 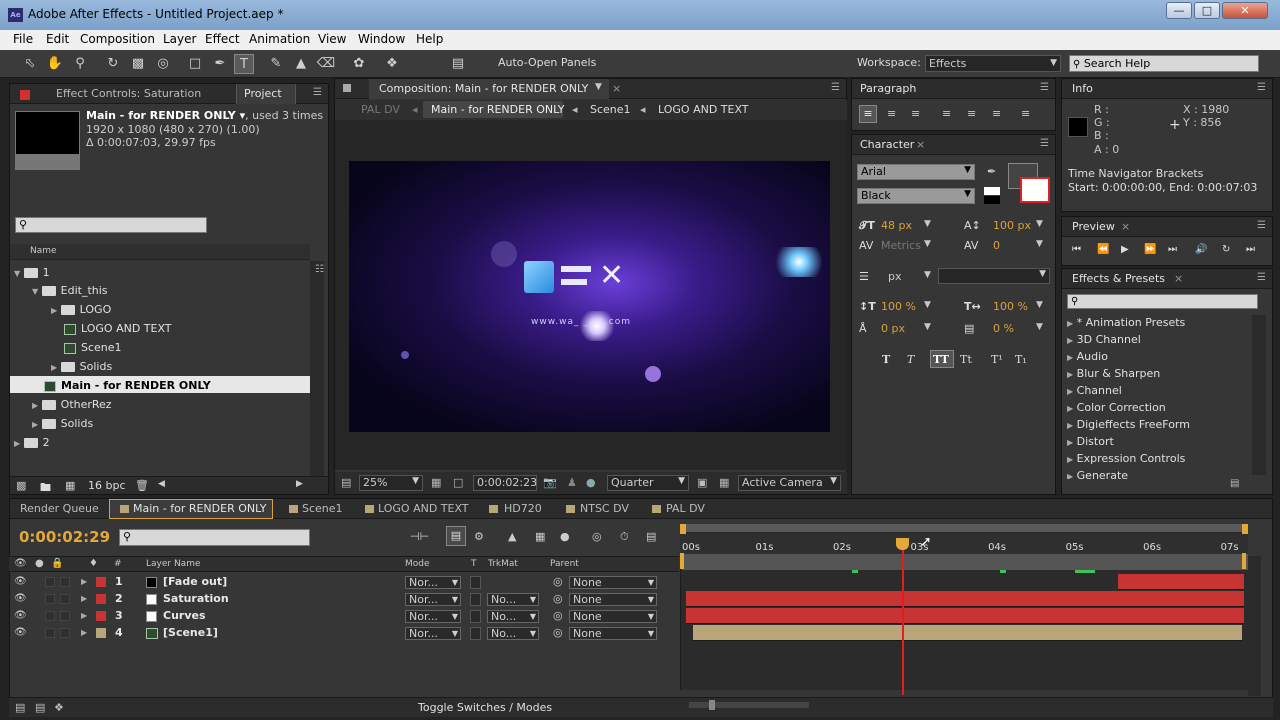 What do you see at coordinates (1021, 359) in the screenshot?
I see `subscript-button: T₁` at bounding box center [1021, 359].